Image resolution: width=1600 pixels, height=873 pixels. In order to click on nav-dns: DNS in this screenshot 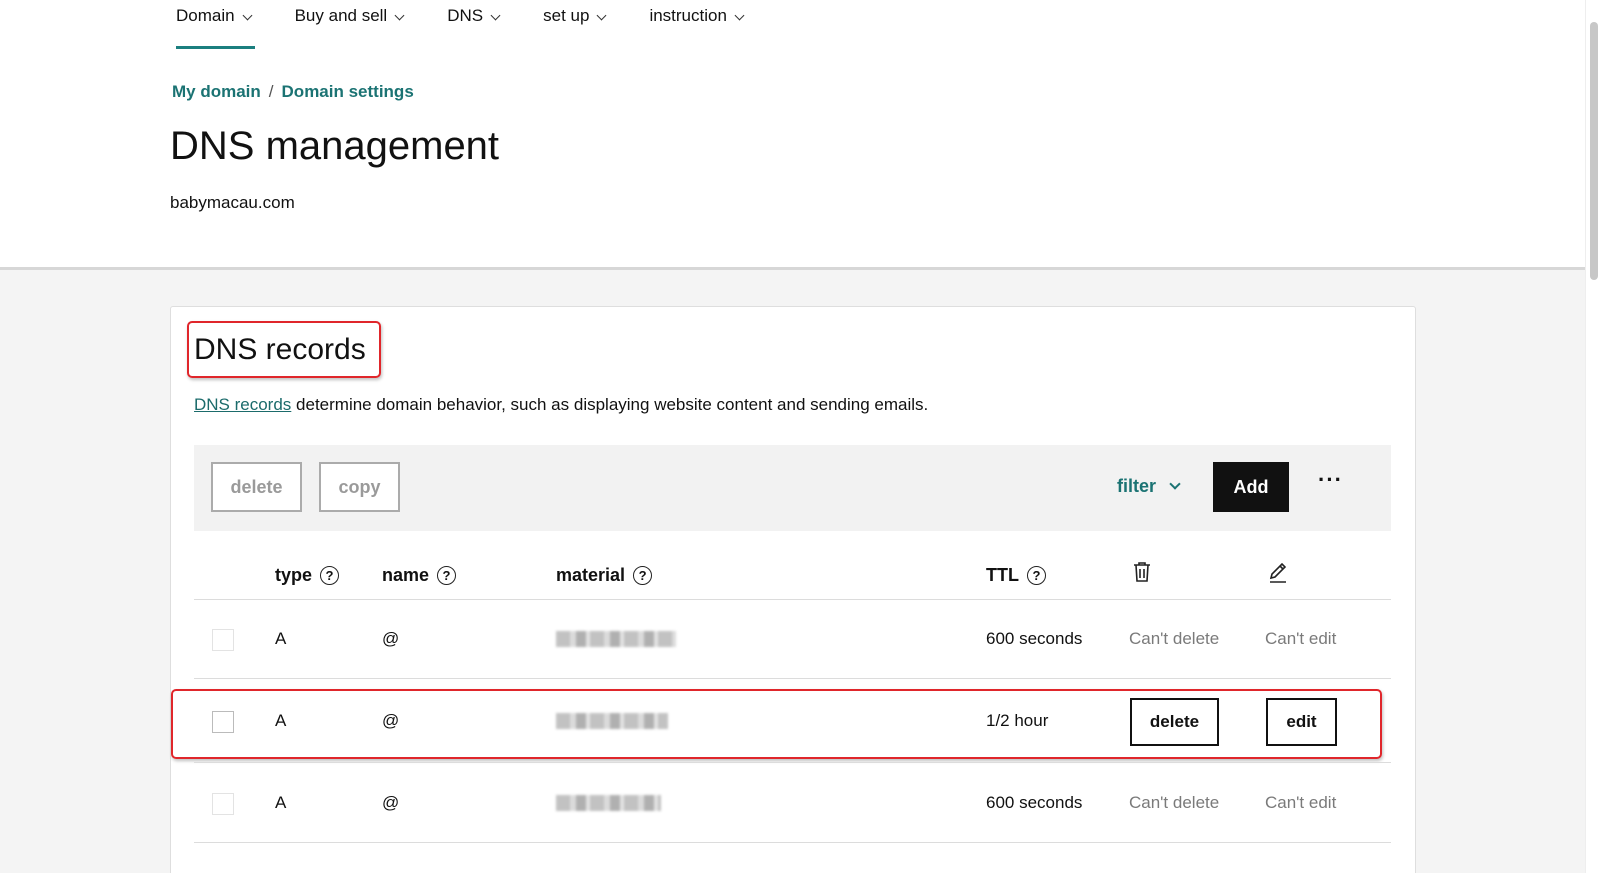, I will do `click(474, 26)`.